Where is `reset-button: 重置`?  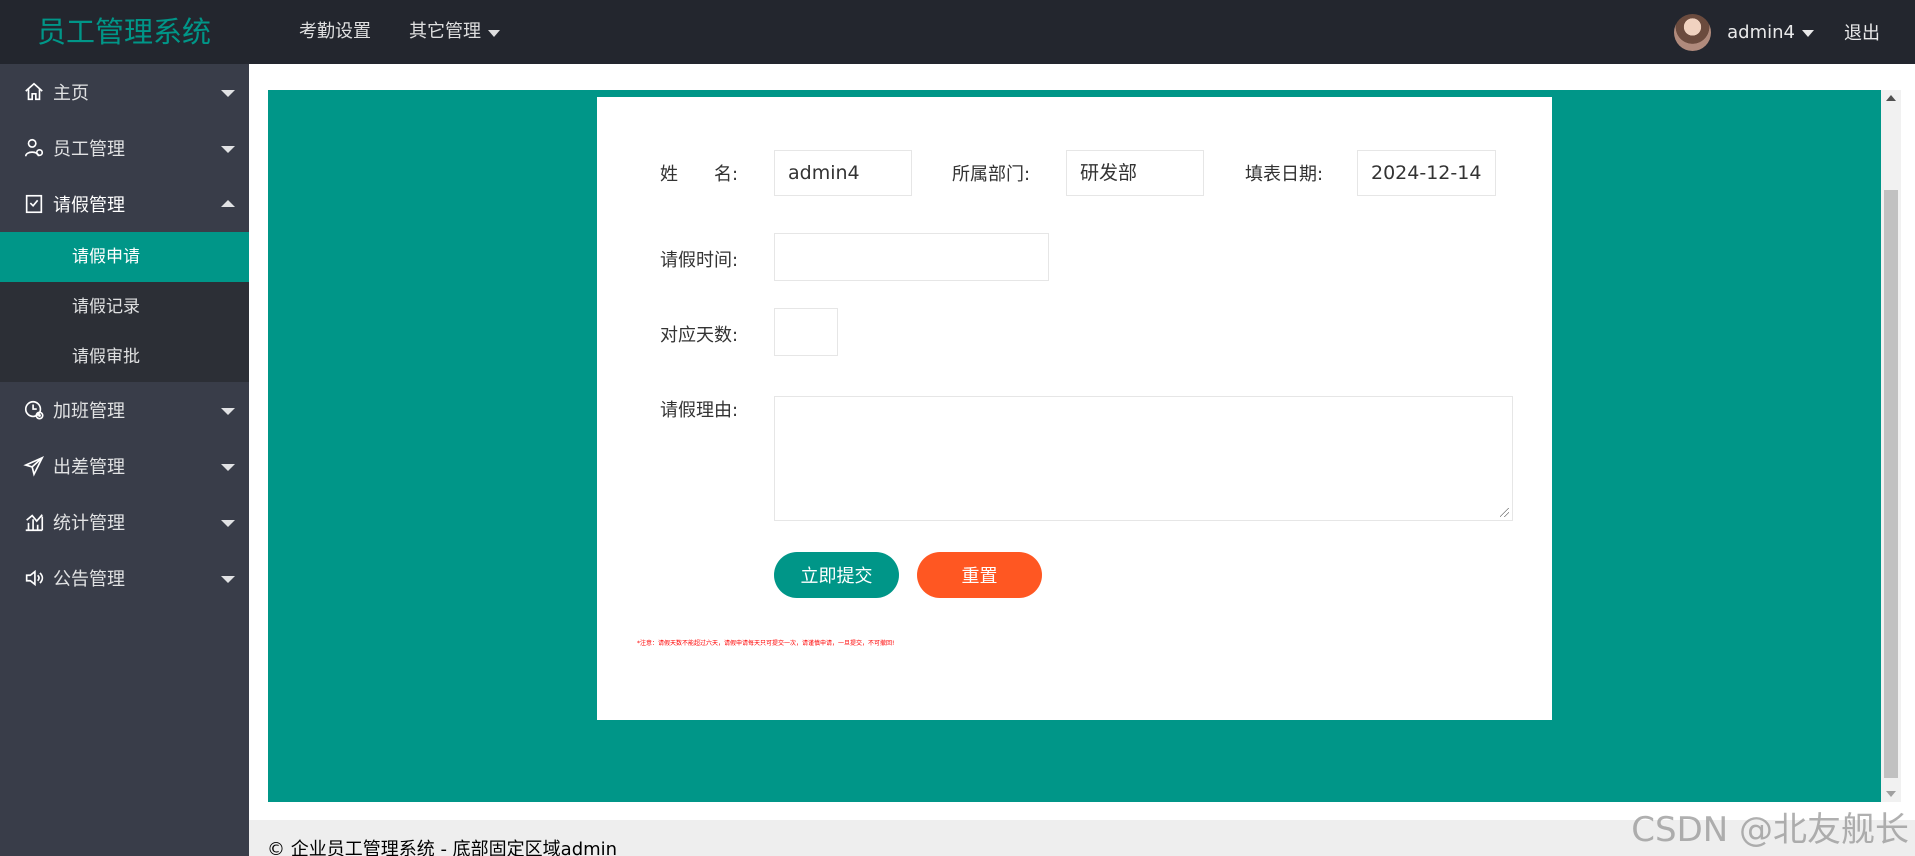 reset-button: 重置 is located at coordinates (979, 575).